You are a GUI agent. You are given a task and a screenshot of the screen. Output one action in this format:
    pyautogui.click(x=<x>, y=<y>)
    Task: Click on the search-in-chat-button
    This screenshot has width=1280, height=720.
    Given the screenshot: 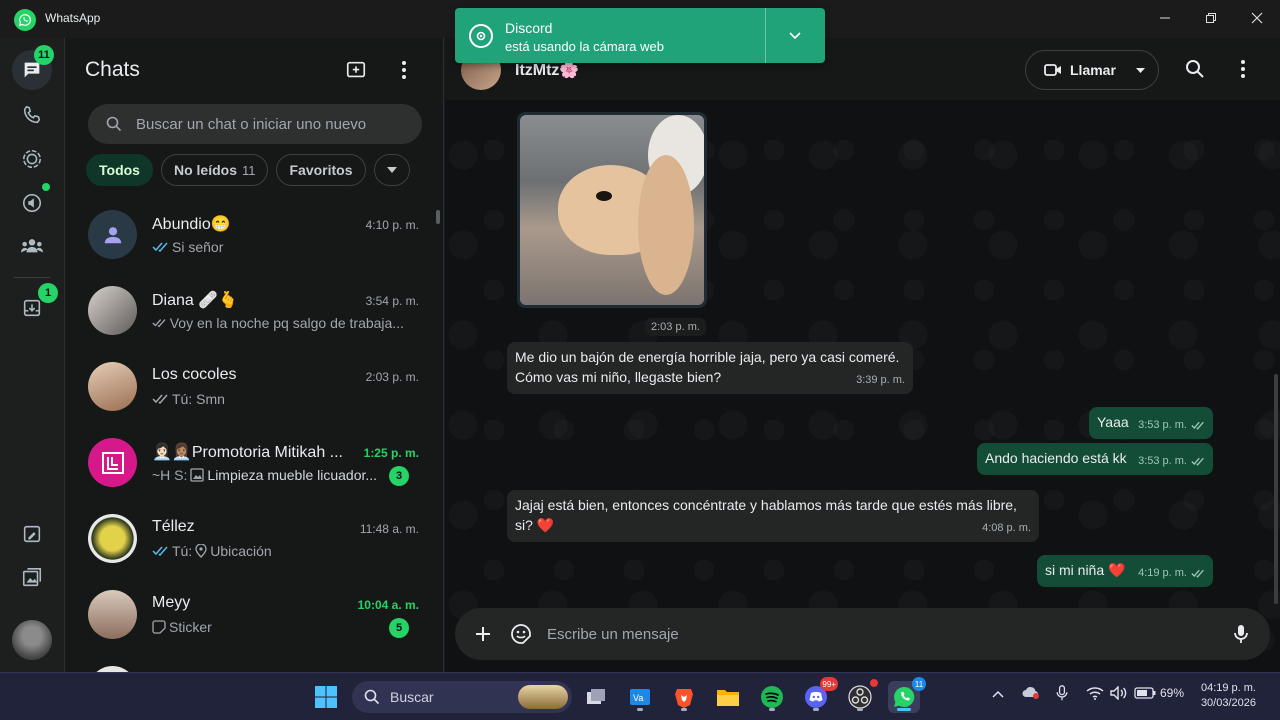 What is the action you would take?
    pyautogui.click(x=1195, y=69)
    